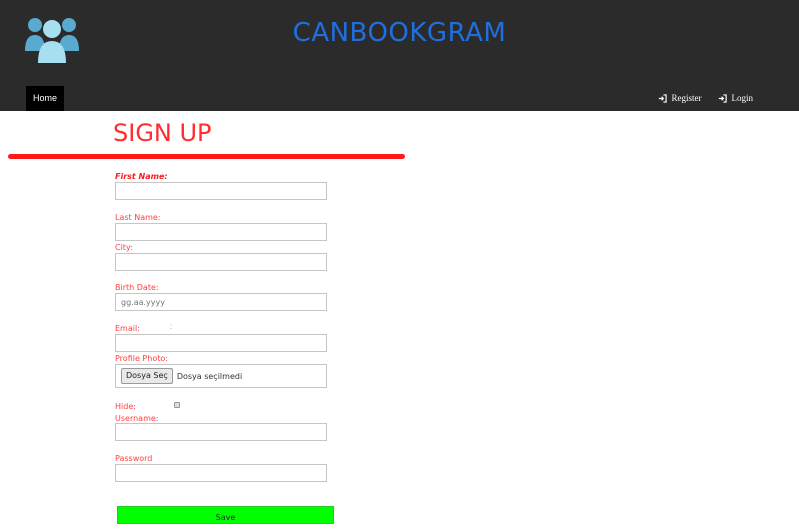 This screenshot has width=799, height=529. Describe the element at coordinates (127, 328) in the screenshot. I see `email-label: Email:` at that location.